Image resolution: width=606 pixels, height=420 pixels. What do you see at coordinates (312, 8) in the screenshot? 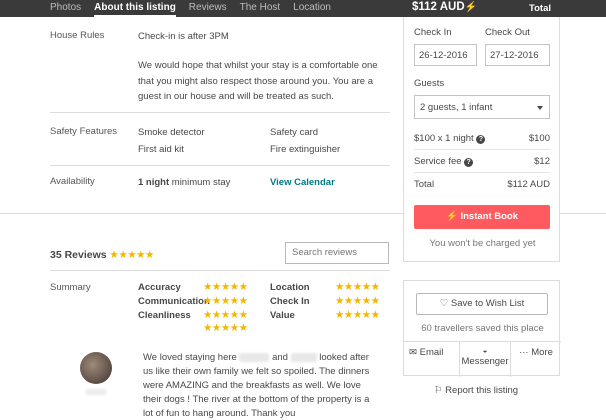
I see `nav-tab-location: Location` at bounding box center [312, 8].